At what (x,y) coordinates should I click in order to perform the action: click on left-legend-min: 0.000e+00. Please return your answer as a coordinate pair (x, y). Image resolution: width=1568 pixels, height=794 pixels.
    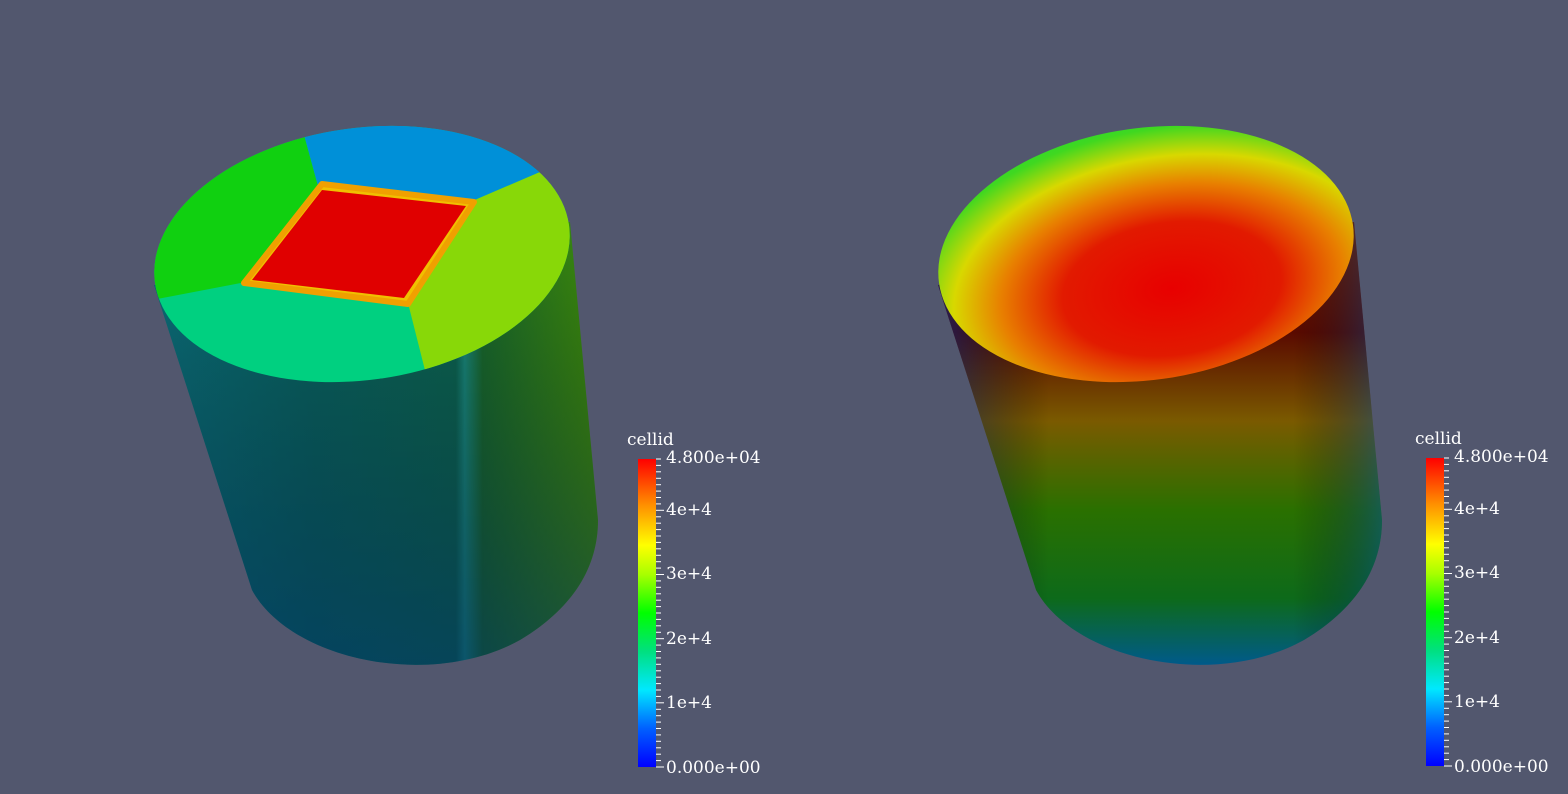
    Looking at the image, I should click on (713, 768).